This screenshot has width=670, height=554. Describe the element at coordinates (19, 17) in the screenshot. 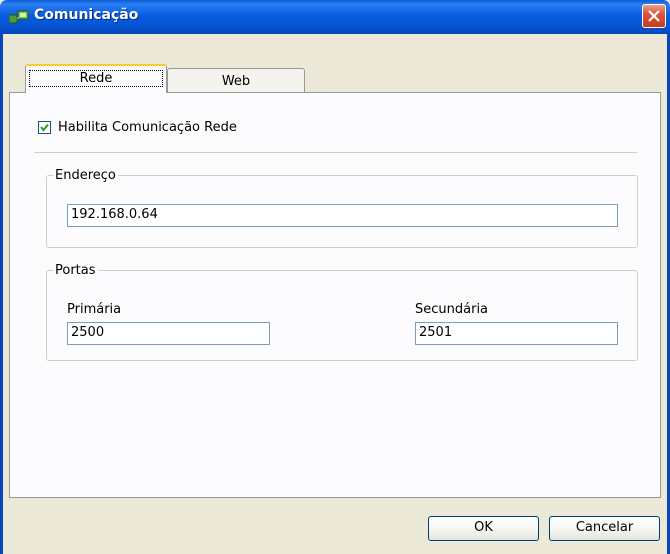

I see `network-icon` at that location.